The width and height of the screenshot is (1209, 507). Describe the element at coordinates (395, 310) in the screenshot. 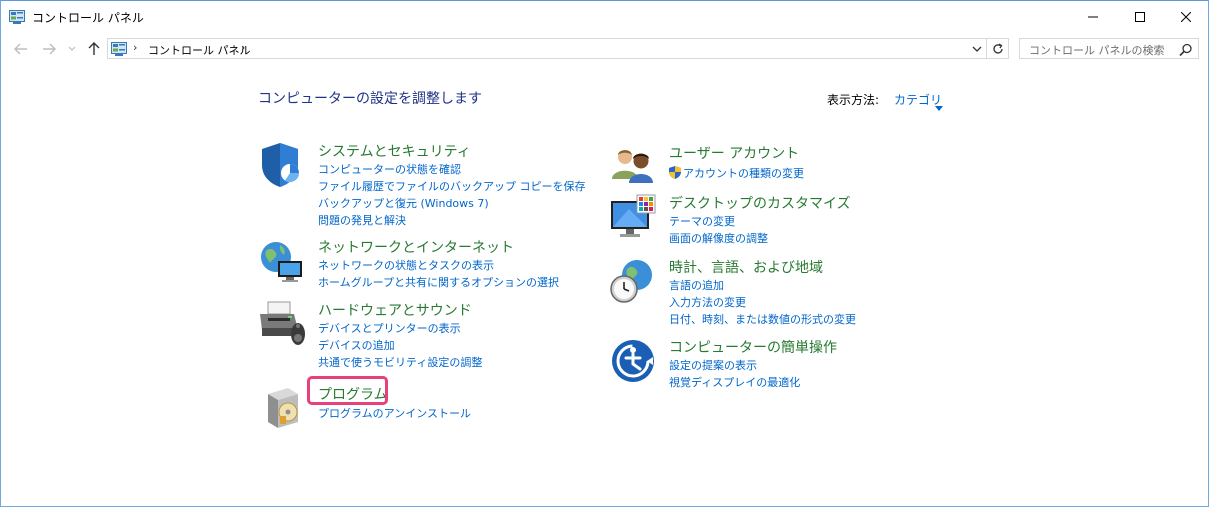

I see `category-title-hardware-sound: ハードウェアとサウンド` at that location.